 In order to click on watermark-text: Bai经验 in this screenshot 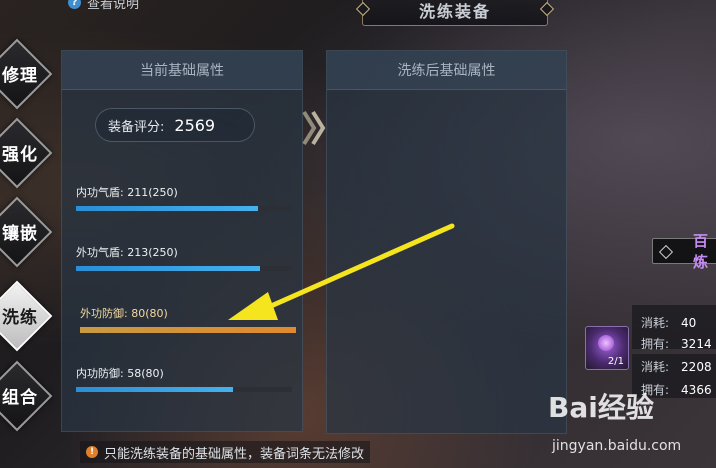, I will do `click(601, 407)`.